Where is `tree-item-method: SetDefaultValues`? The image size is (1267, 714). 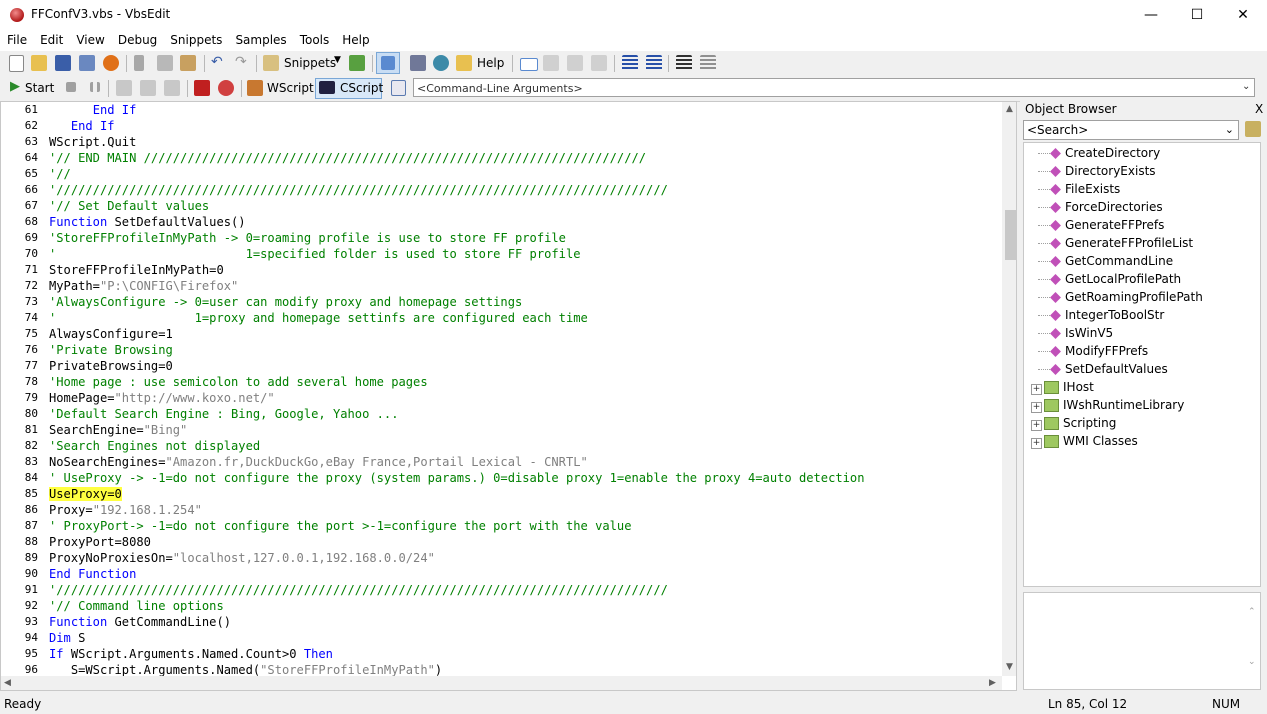 tree-item-method: SetDefaultValues is located at coordinates (1109, 369).